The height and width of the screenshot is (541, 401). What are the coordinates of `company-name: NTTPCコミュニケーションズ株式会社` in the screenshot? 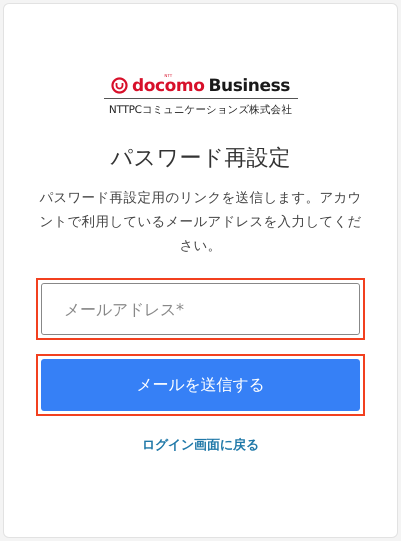 It's located at (200, 110).